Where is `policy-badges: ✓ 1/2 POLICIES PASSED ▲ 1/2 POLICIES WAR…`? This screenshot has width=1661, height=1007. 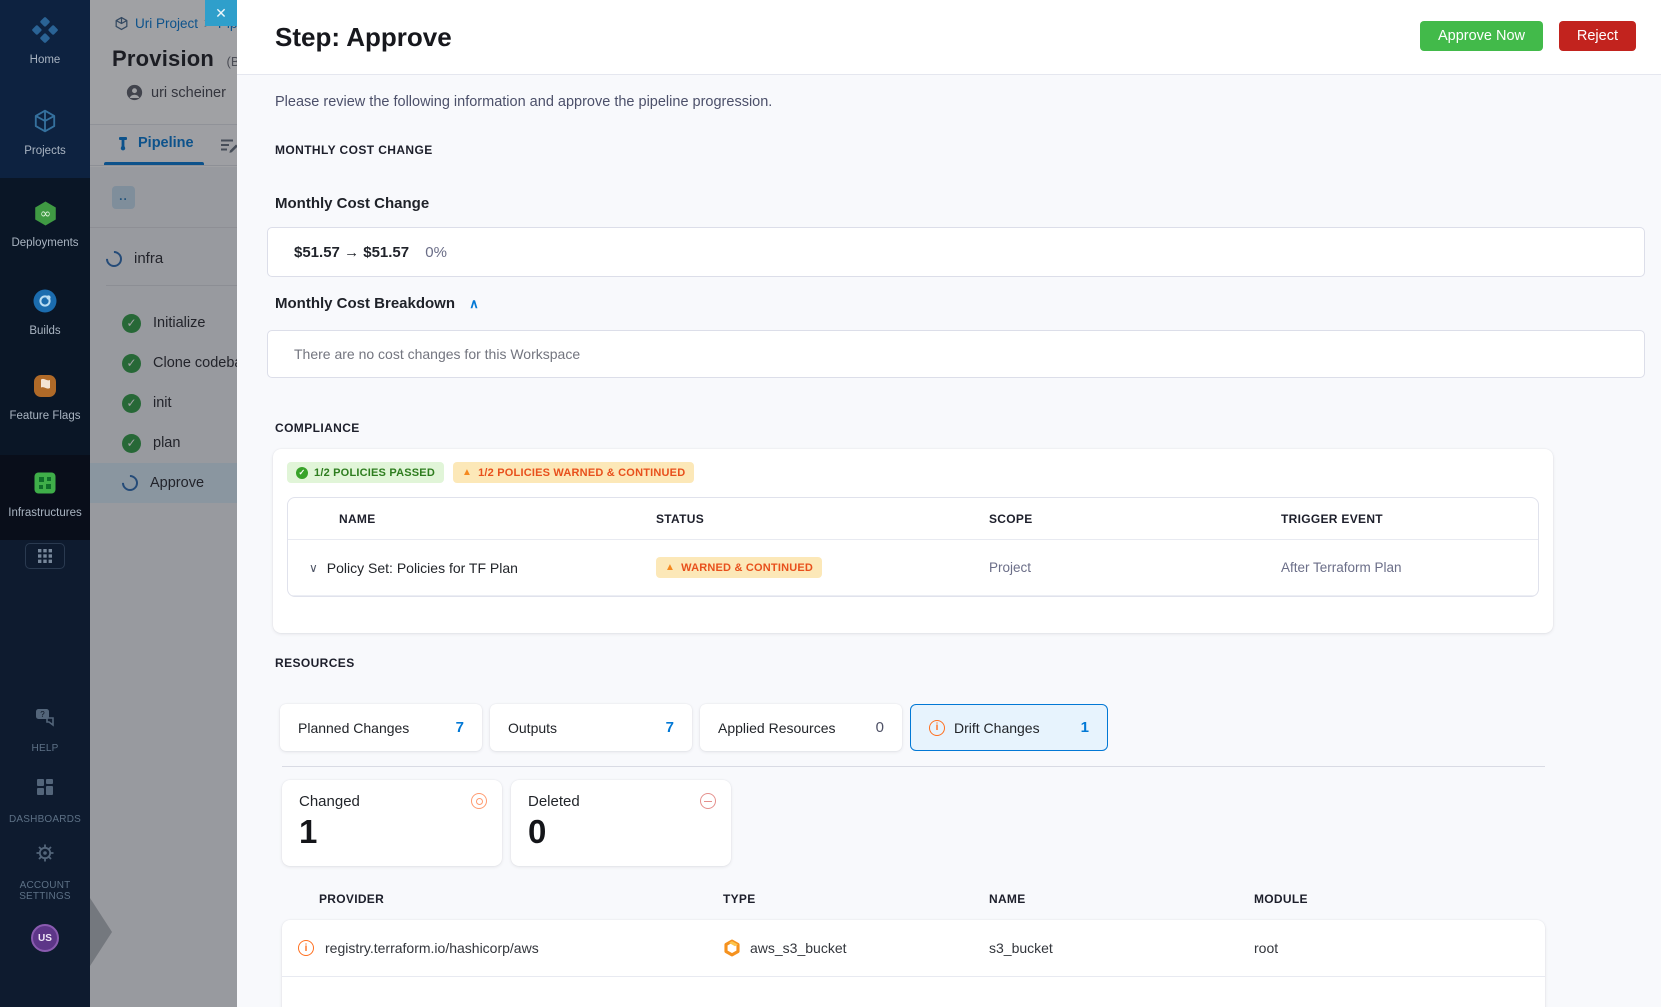 policy-badges: ✓ 1/2 POLICIES PASSED ▲ 1/2 POLICIES WAR… is located at coordinates (913, 472).